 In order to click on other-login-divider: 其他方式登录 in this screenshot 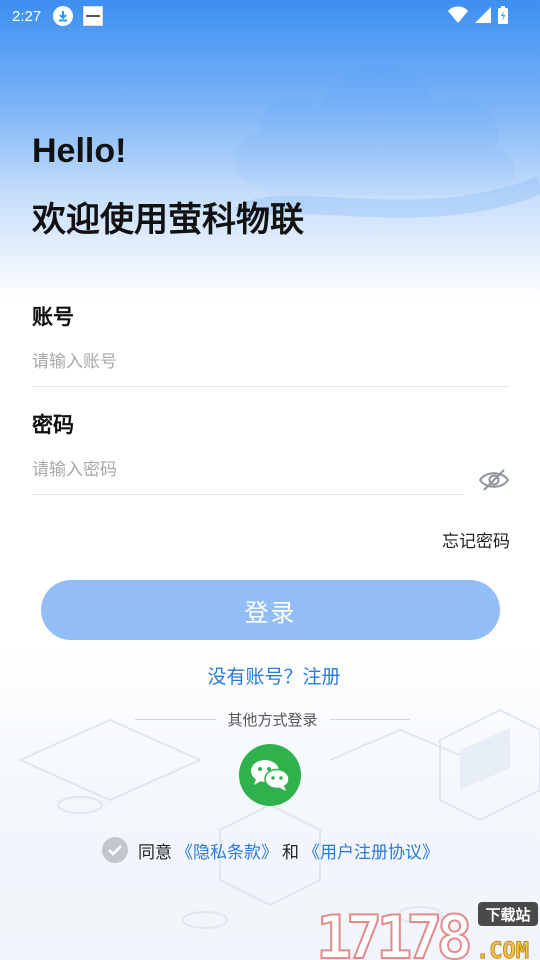, I will do `click(273, 719)`.